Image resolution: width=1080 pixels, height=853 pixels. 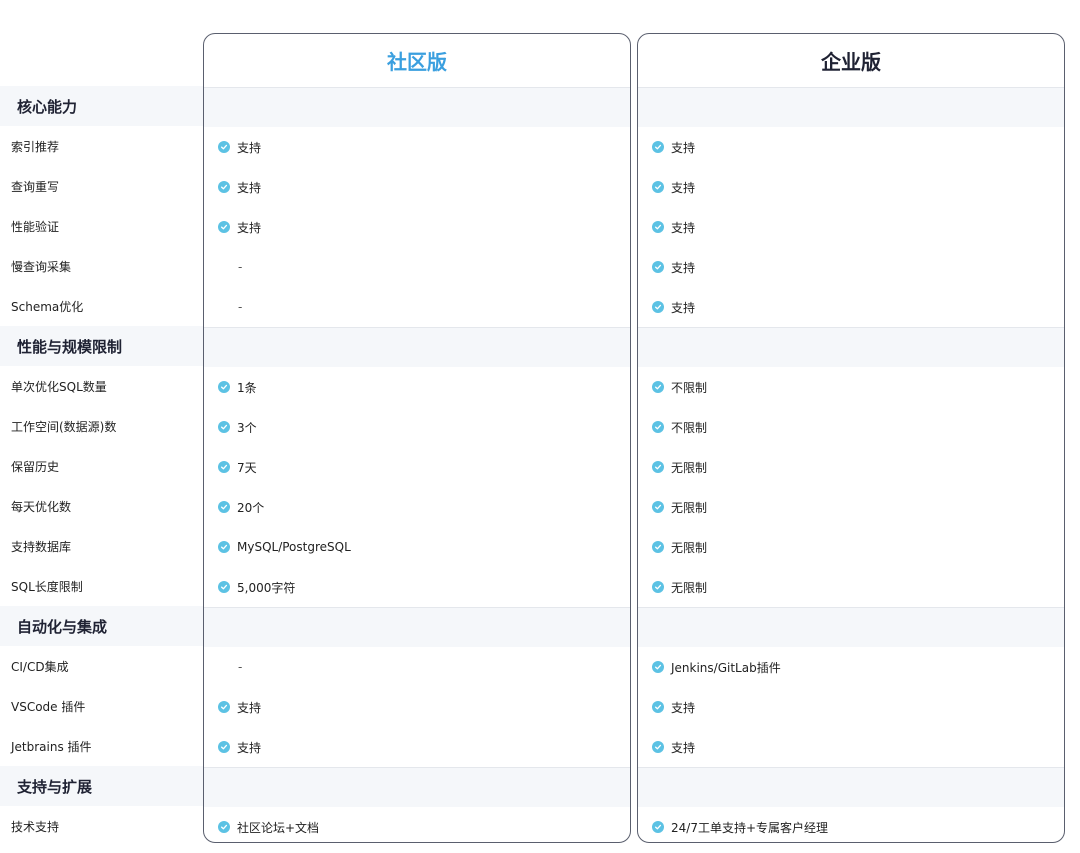 What do you see at coordinates (278, 827) in the screenshot?
I see `community-cell-text: 社区论坛+文档` at bounding box center [278, 827].